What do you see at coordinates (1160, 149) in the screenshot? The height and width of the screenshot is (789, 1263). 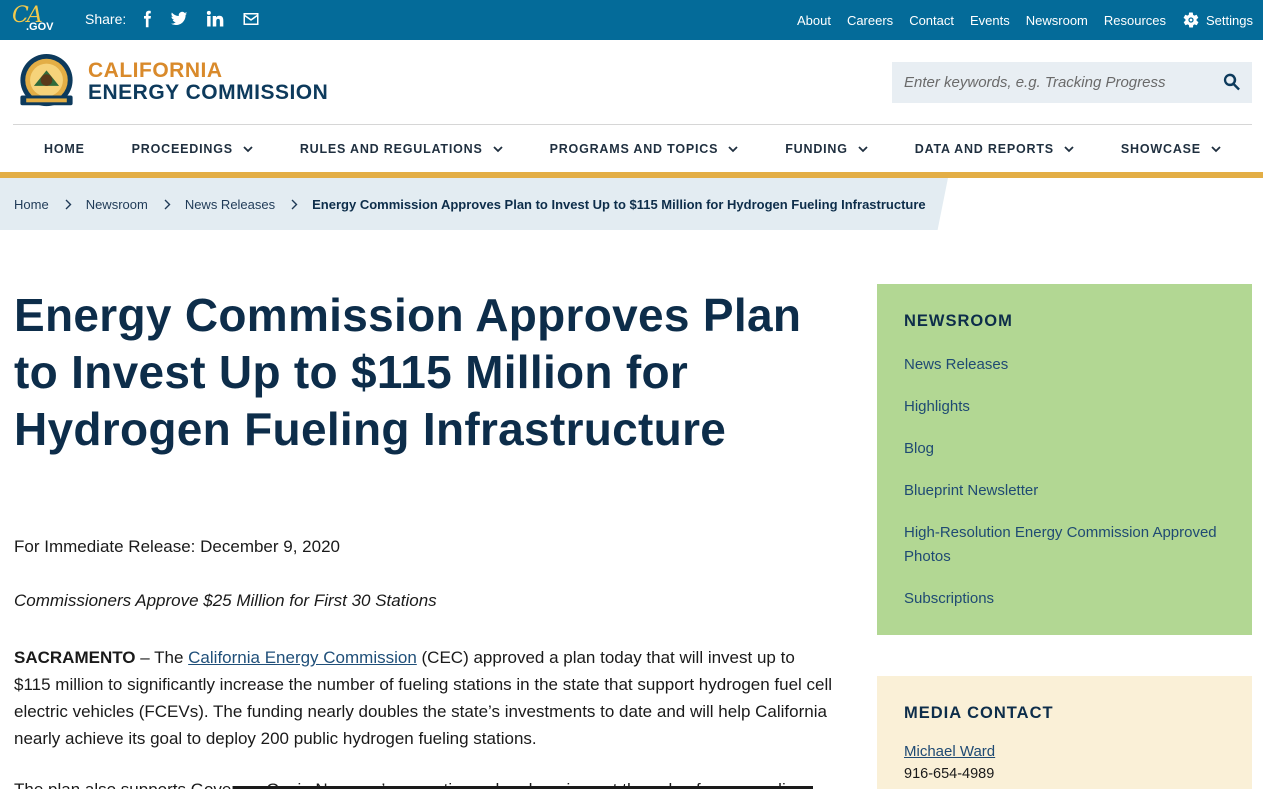 I see `nav-item-label: SHOWCASE` at bounding box center [1160, 149].